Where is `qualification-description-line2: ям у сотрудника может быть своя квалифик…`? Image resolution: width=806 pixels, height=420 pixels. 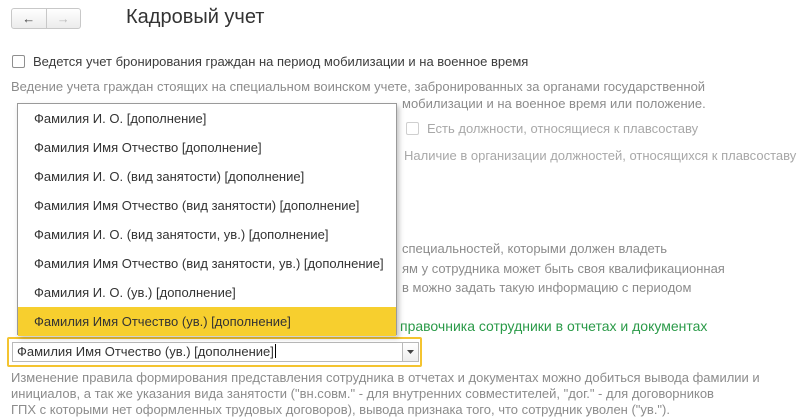 qualification-description-line2: ям у сотрудника может быть своя квалифик… is located at coordinates (563, 268).